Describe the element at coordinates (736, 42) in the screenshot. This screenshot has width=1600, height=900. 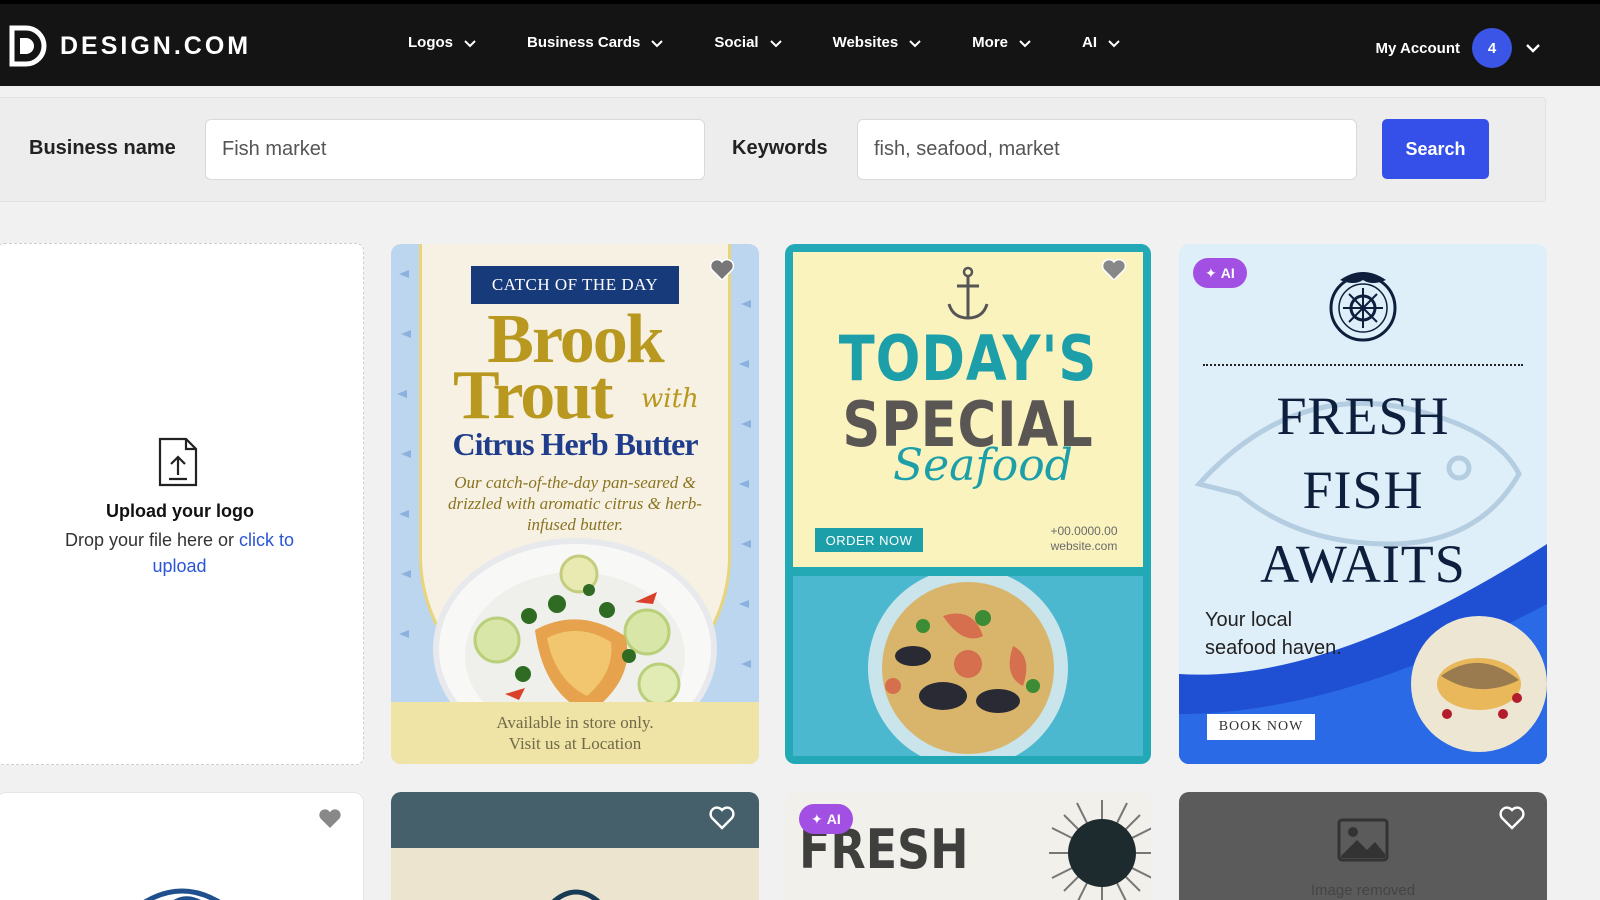
I see `nav-label: Social` at that location.